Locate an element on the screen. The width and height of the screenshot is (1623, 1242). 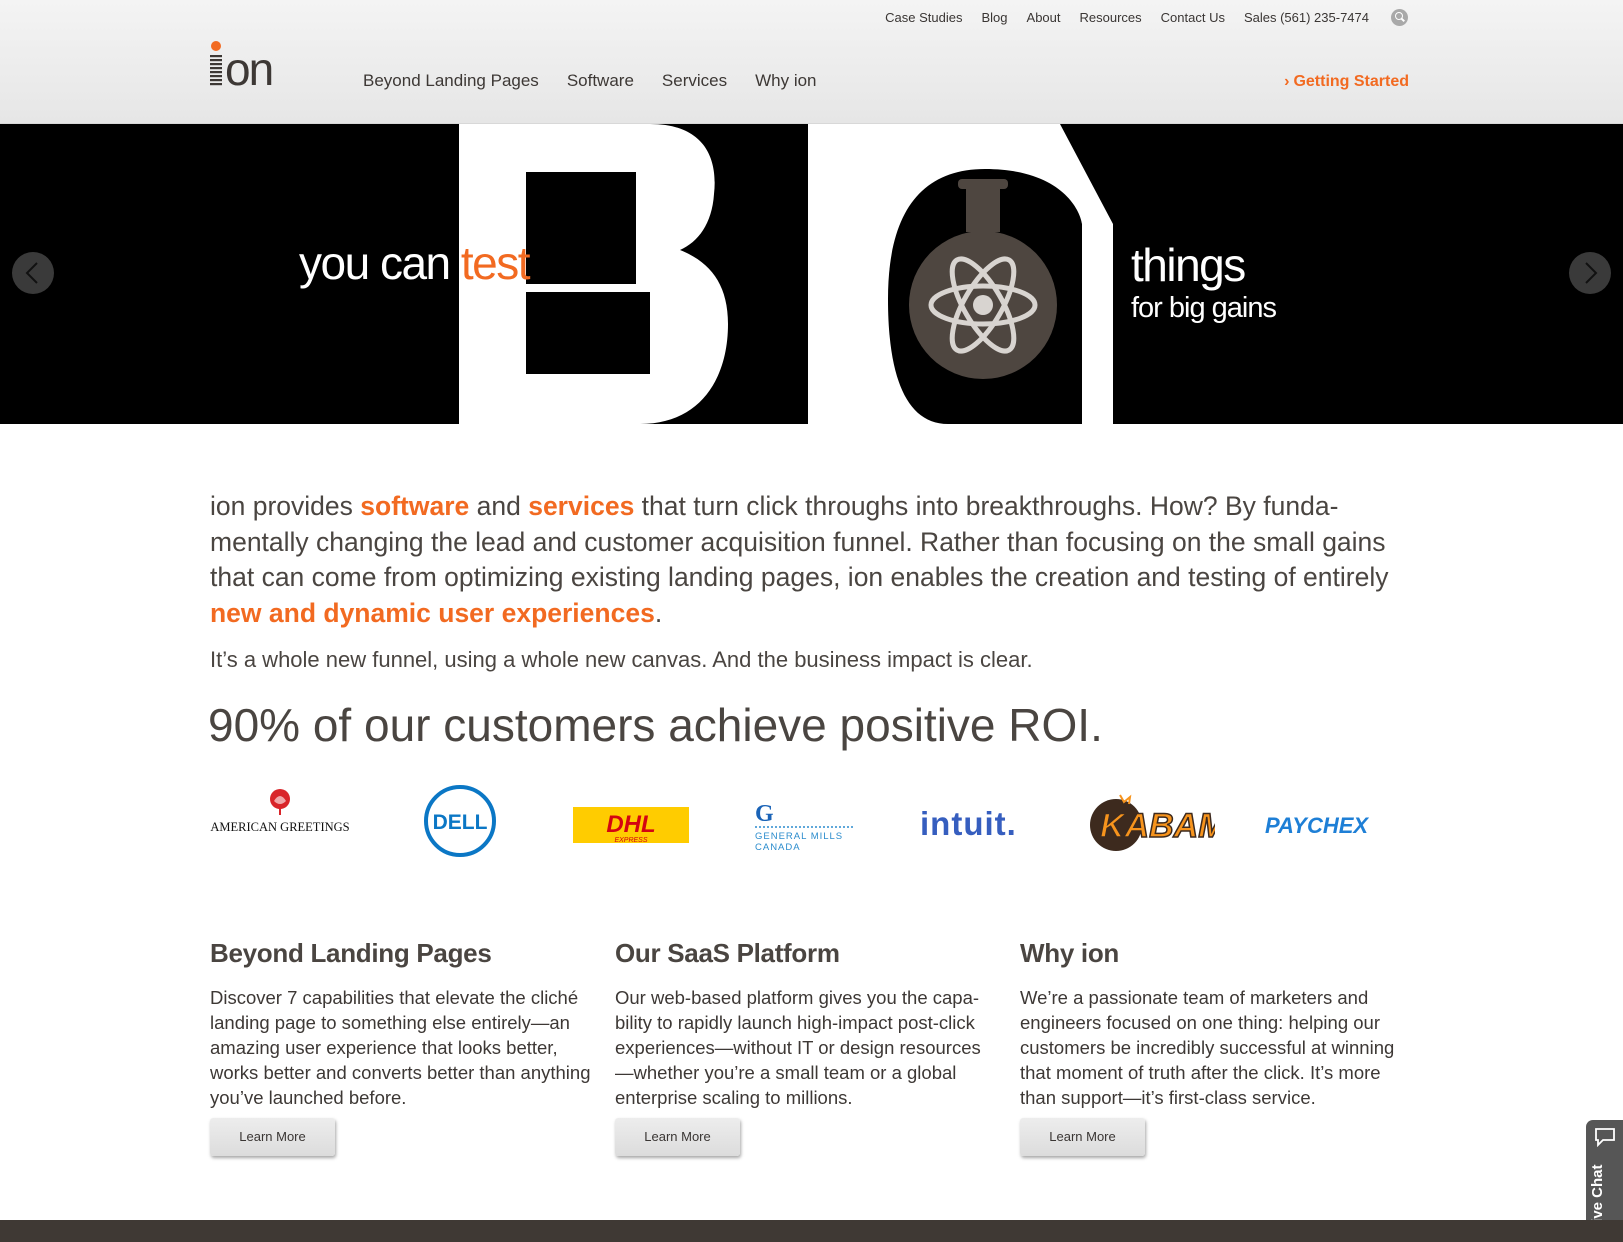
svg-text: AMERICAN GREETINGS is located at coordinates (279, 827).